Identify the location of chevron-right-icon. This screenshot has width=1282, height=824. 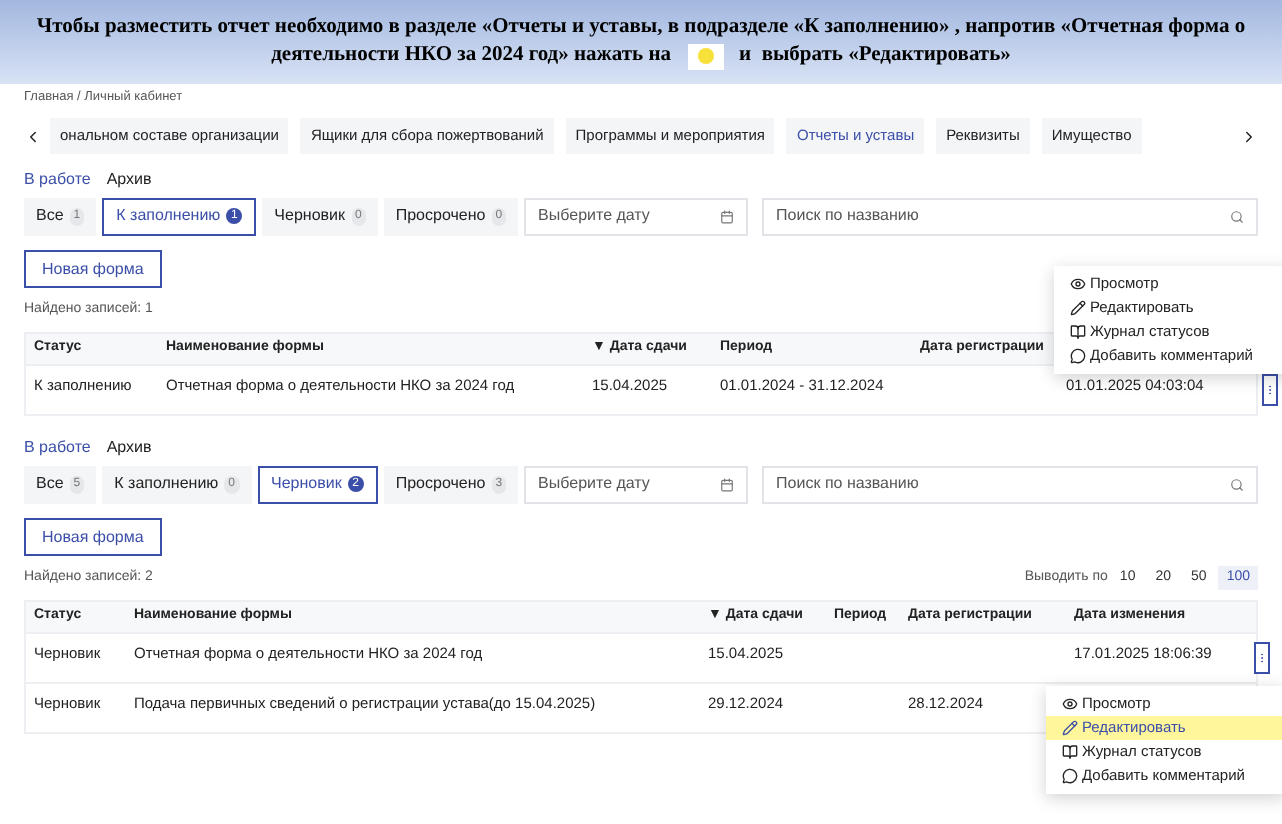
(1249, 136).